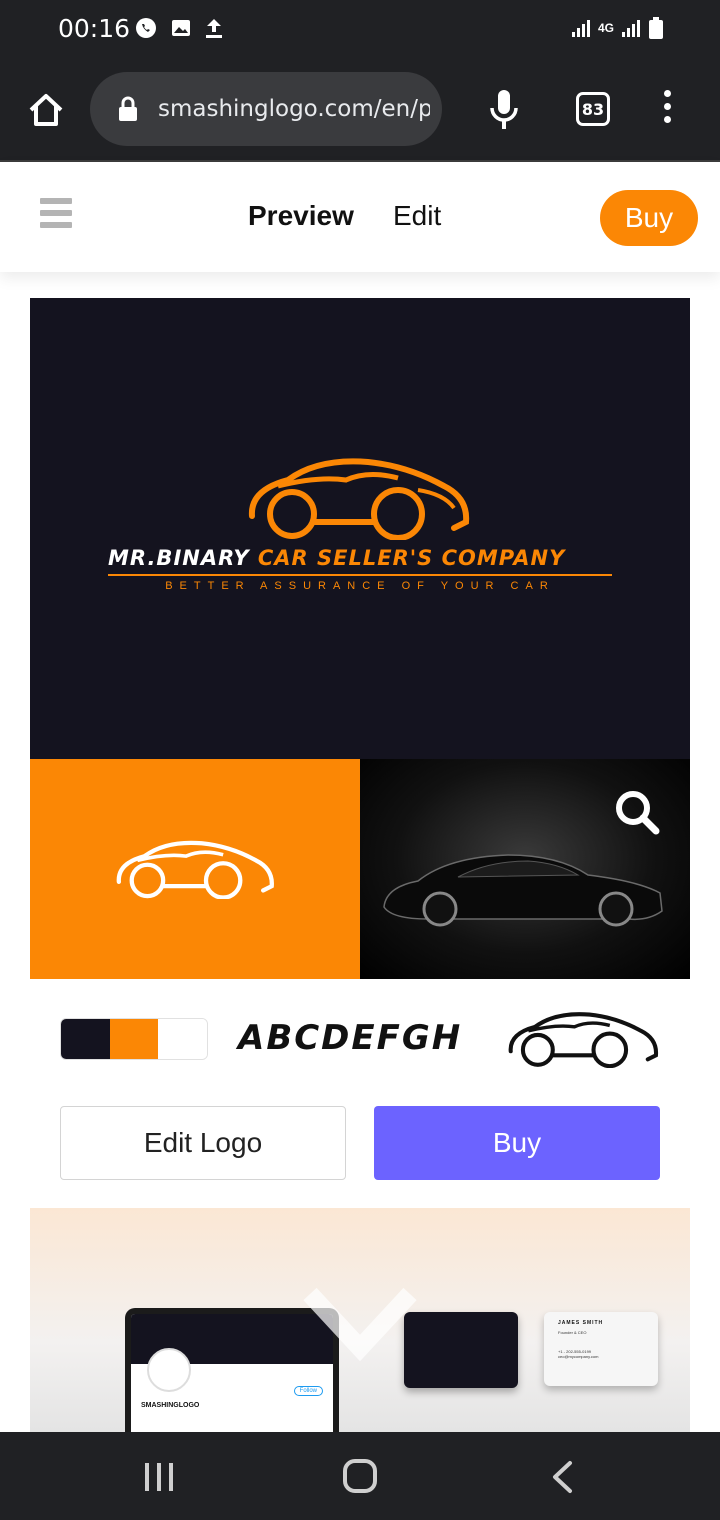 This screenshot has width=720, height=1520. Describe the element at coordinates (169, 1370) in the screenshot. I see `avatar` at that location.